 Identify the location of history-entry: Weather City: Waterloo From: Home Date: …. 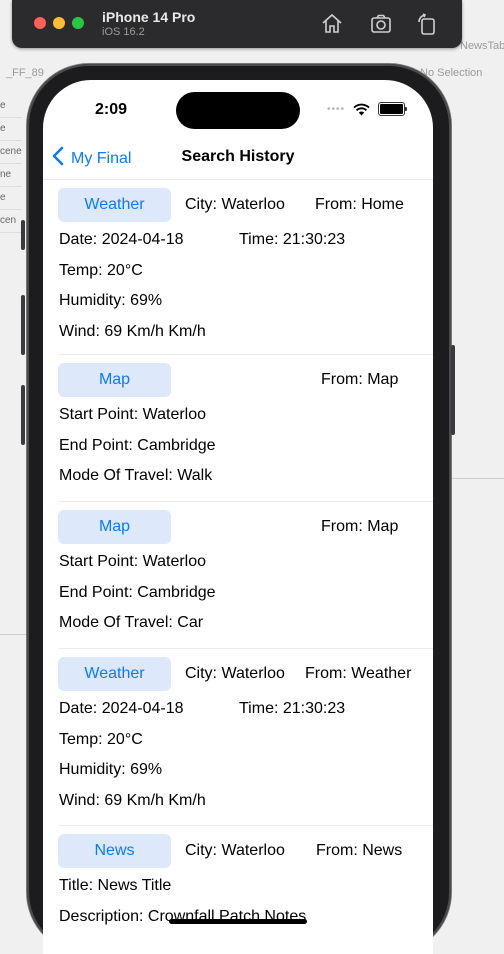
(245, 267).